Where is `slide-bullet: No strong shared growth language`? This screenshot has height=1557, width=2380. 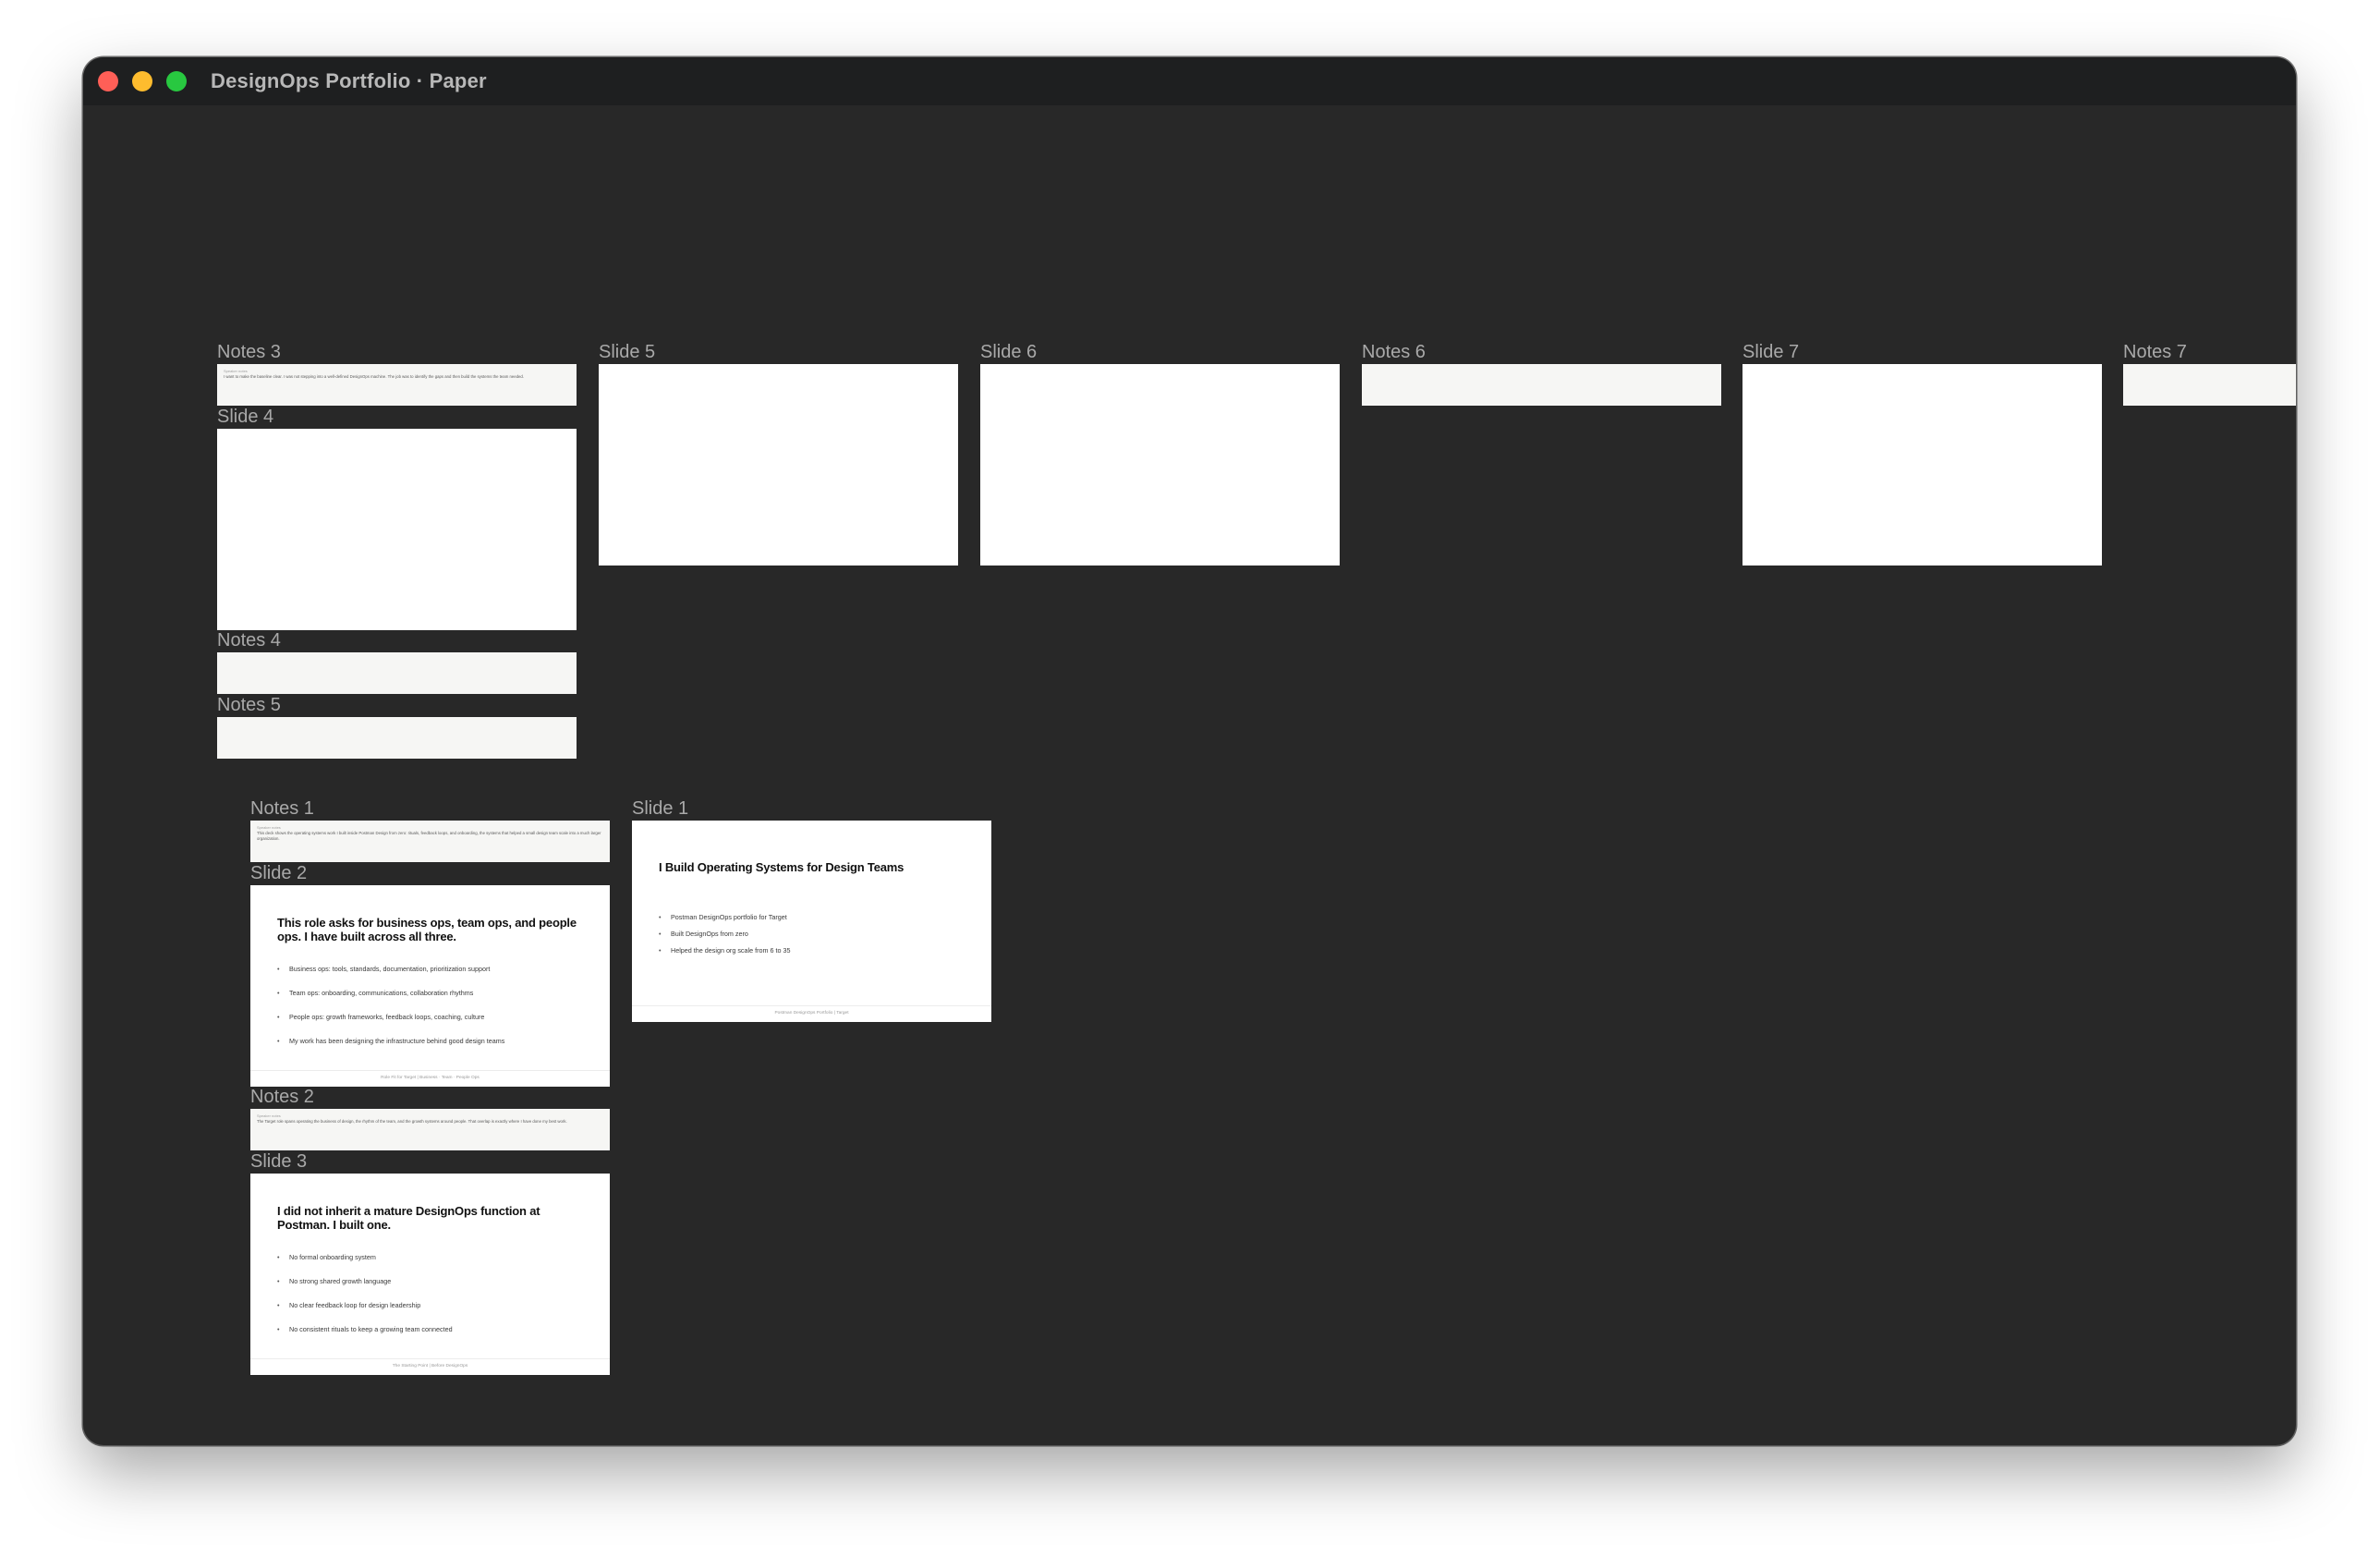 slide-bullet: No strong shared growth language is located at coordinates (434, 1281).